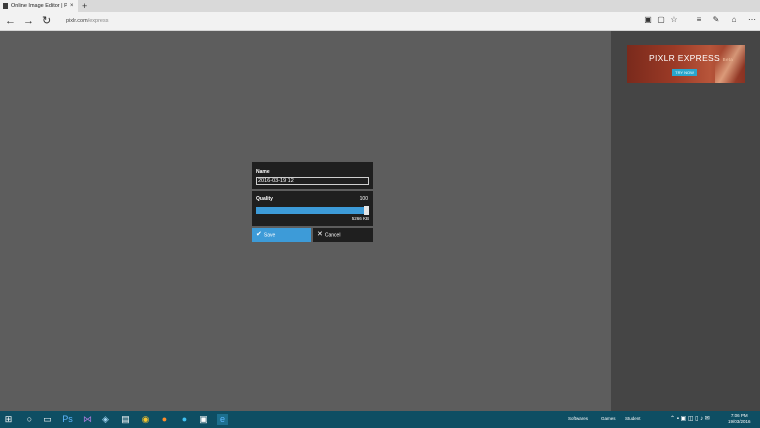  Describe the element at coordinates (222, 419) in the screenshot. I see `edge-icon: e` at that location.